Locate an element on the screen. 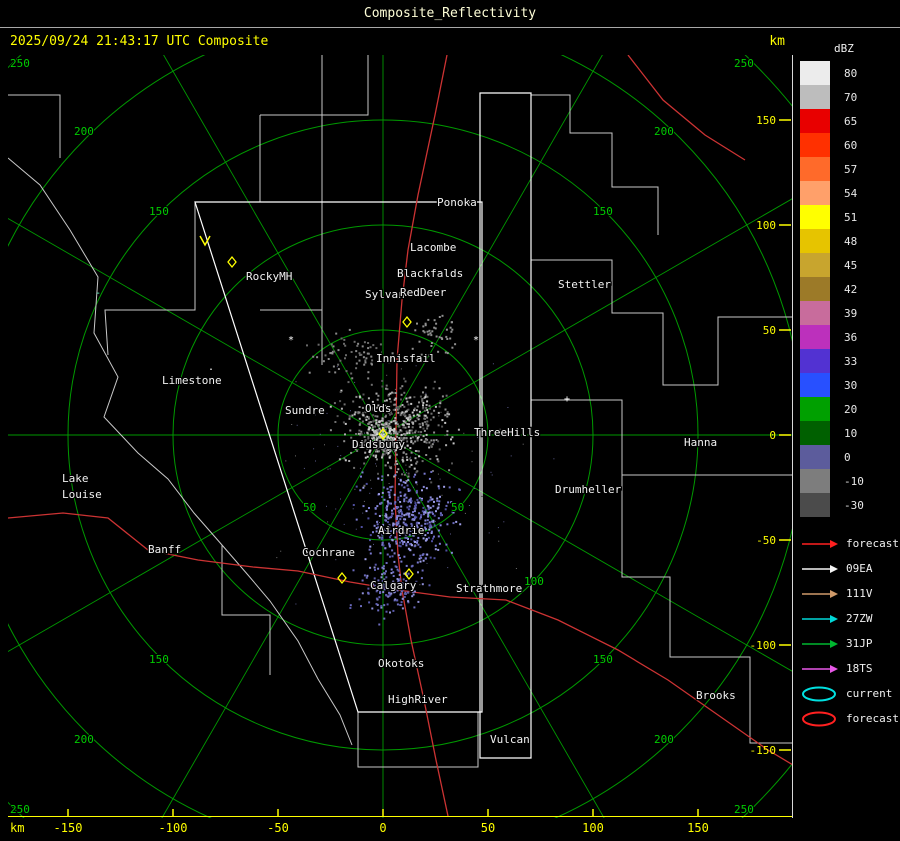  dbz-value-label: 30 is located at coordinates (851, 385).